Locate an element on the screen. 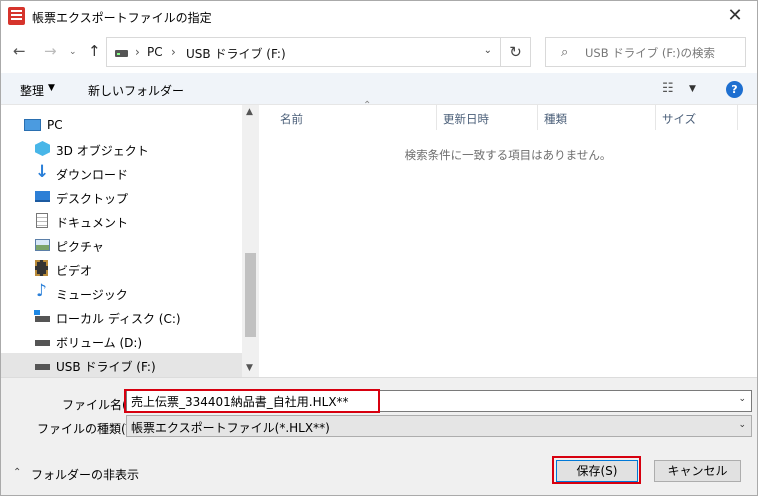 This screenshot has width=758, height=496. refresh-button: ↻ is located at coordinates (516, 52).